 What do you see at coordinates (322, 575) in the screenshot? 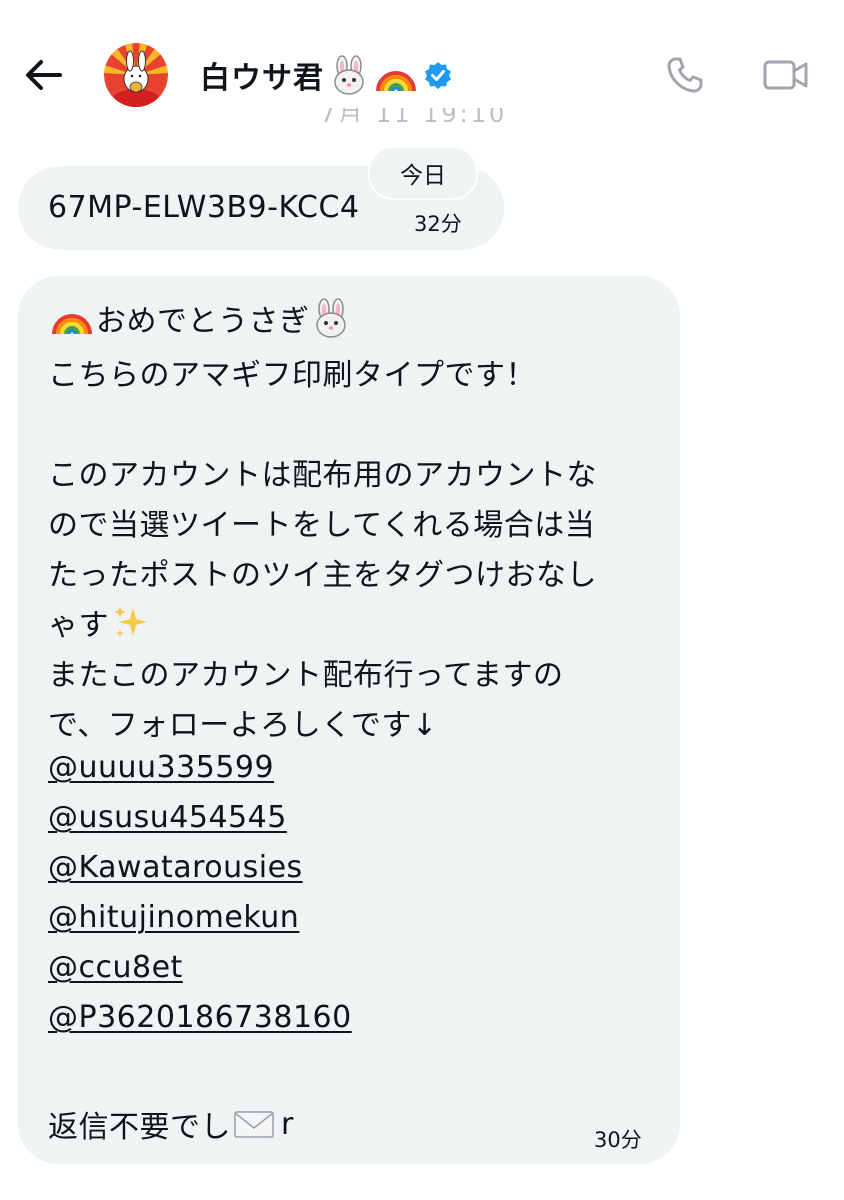
I see `message-line: たったポストのツイ主をタグつけおなし` at bounding box center [322, 575].